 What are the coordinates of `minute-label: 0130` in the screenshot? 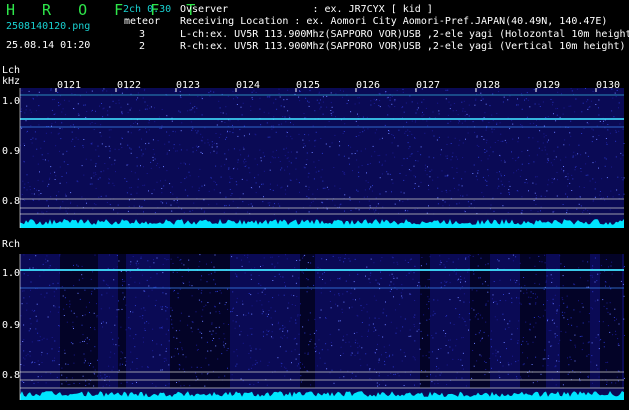 It's located at (608, 85).